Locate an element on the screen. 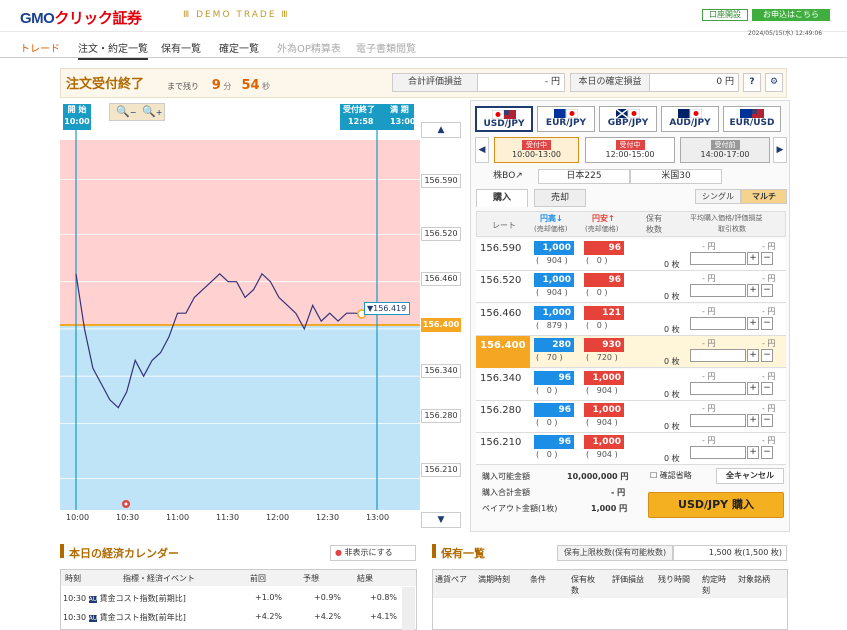  yen-low-button: 121 is located at coordinates (604, 312).